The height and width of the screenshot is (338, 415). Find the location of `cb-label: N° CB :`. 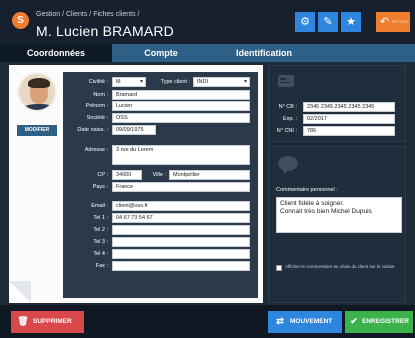

cb-label: N° CB : is located at coordinates (287, 107).